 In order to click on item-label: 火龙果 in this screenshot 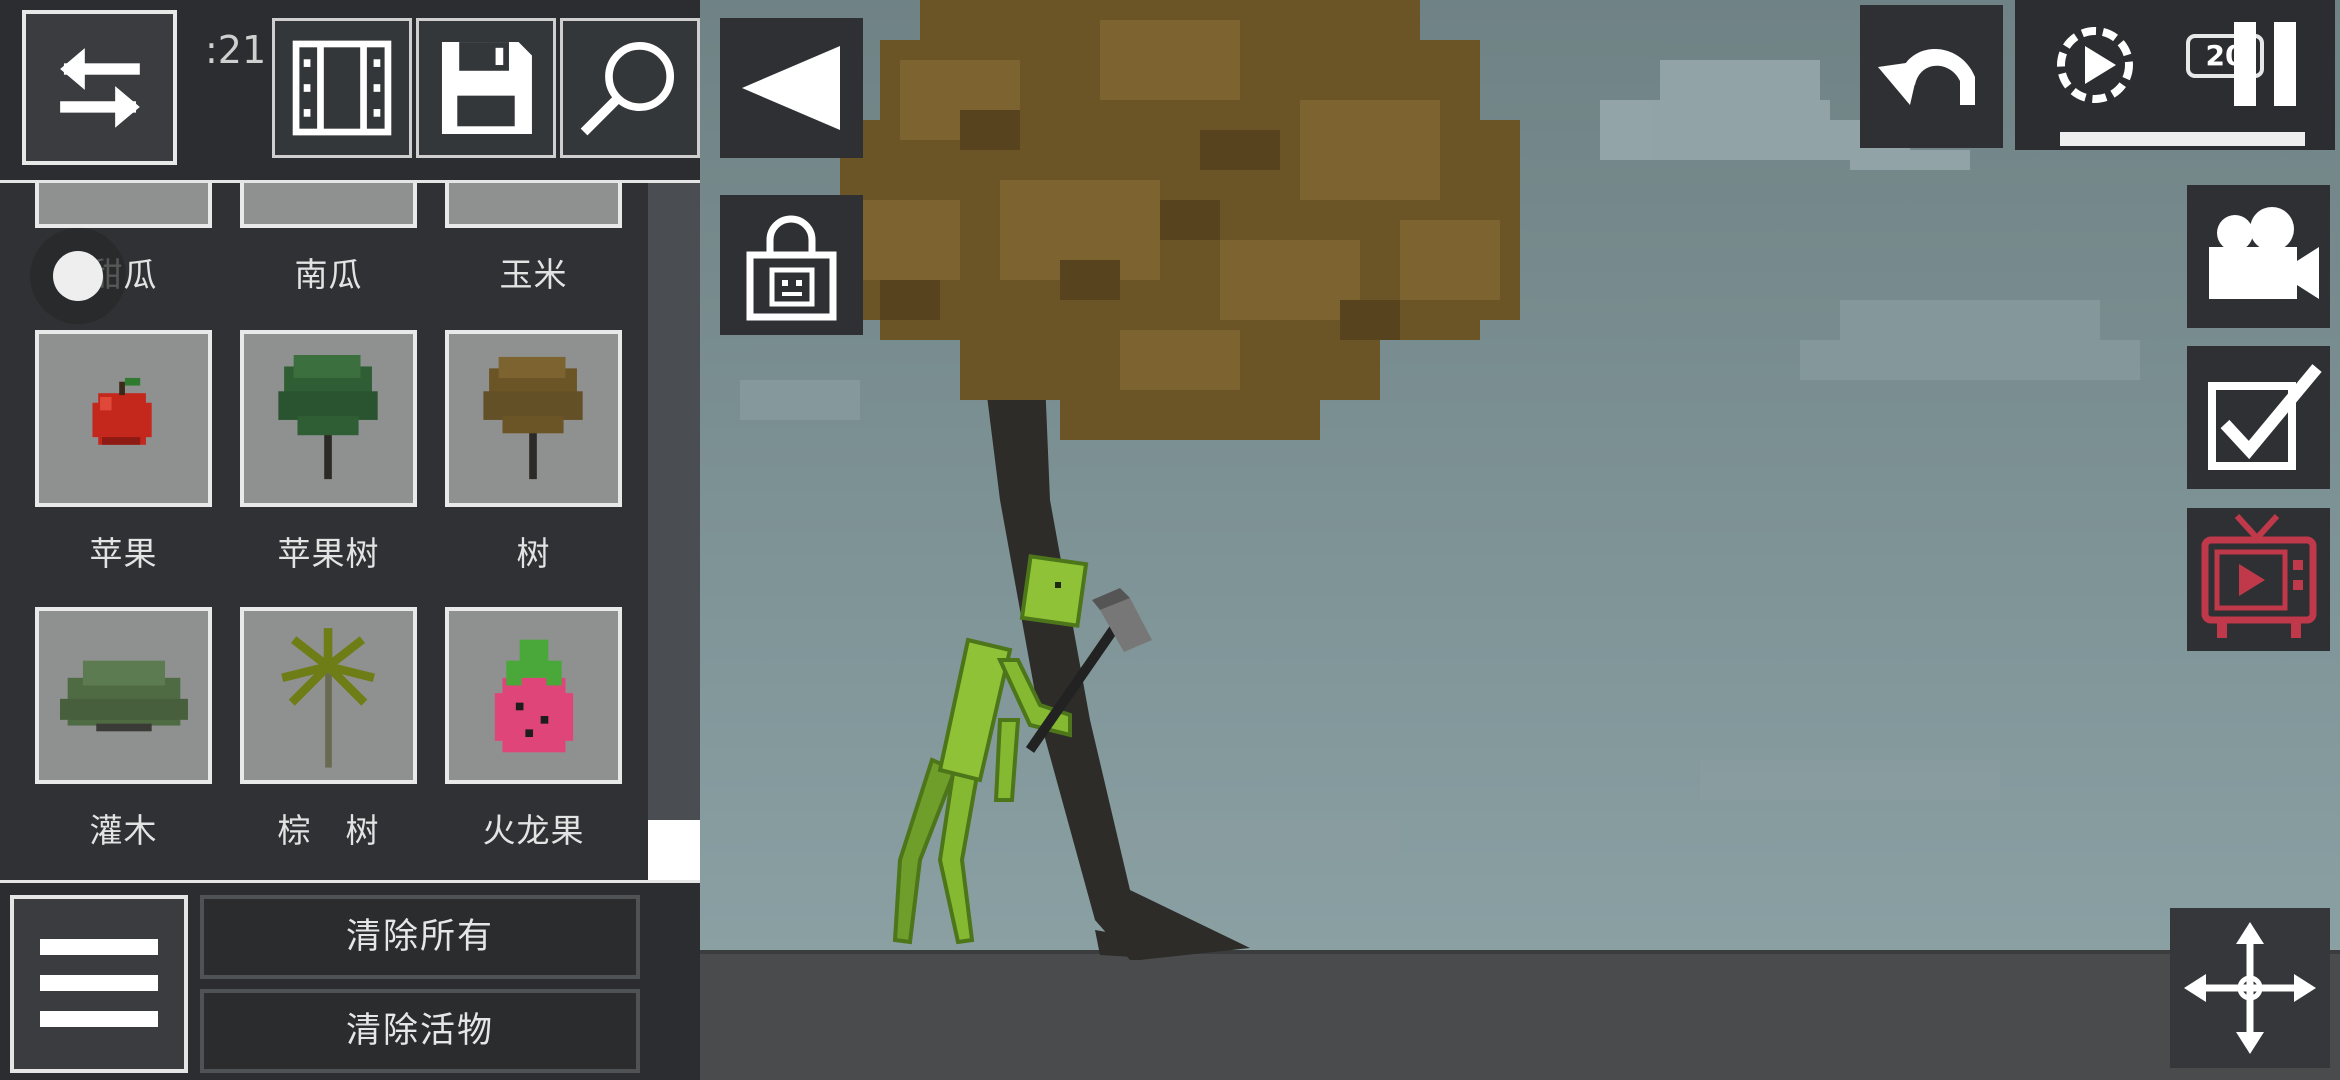, I will do `click(533, 830)`.